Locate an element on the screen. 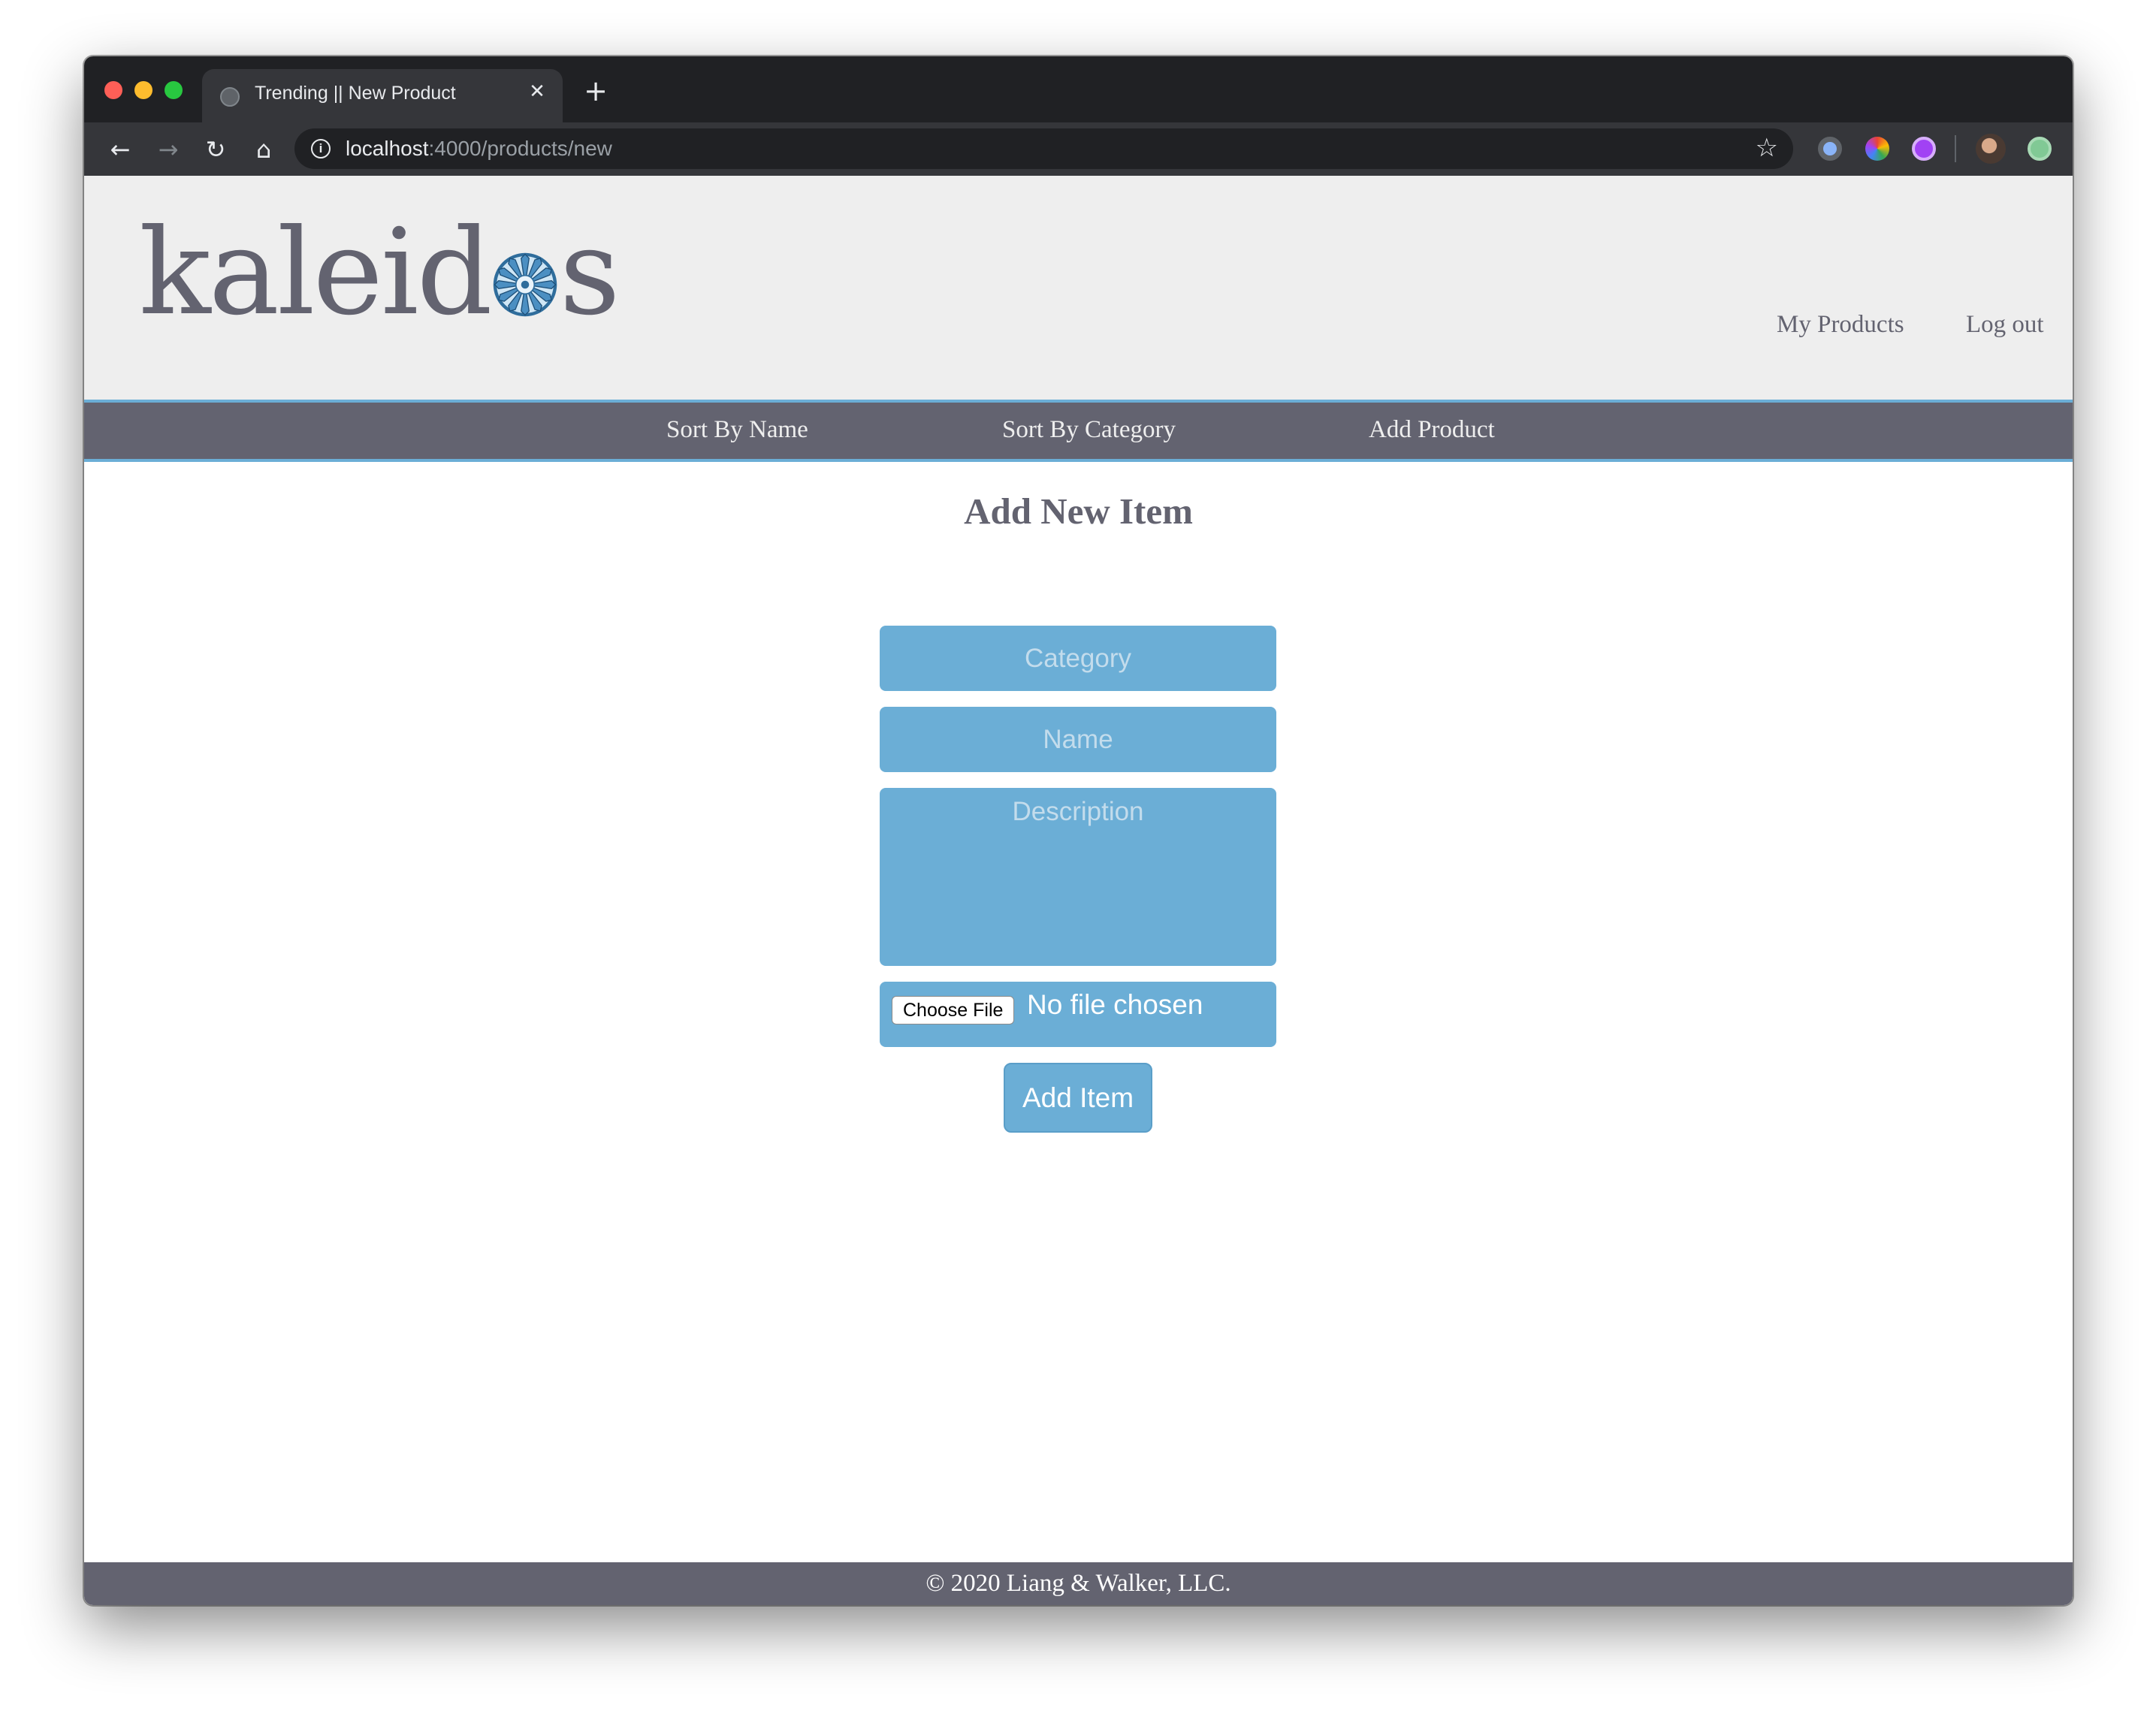 The image size is (2156, 1717). url-path: :4000/products/new is located at coordinates (520, 148).